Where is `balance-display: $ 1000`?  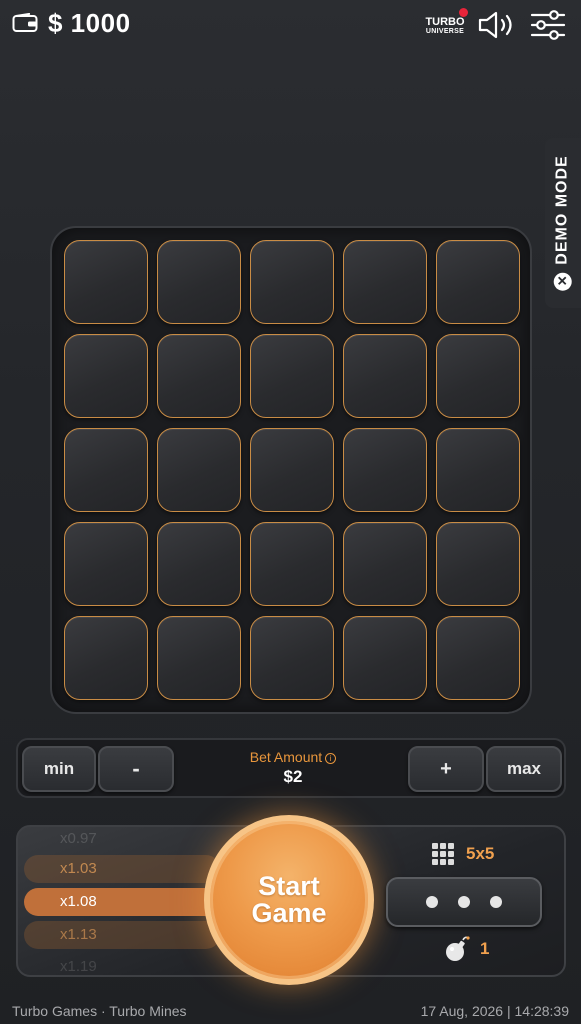
balance-display: $ 1000 is located at coordinates (89, 23).